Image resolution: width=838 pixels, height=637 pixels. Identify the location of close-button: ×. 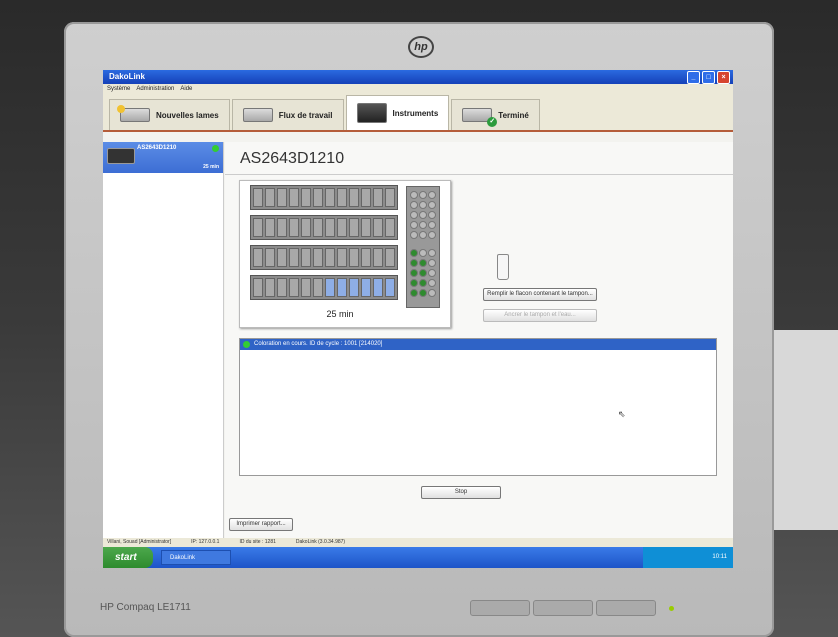
(723, 77).